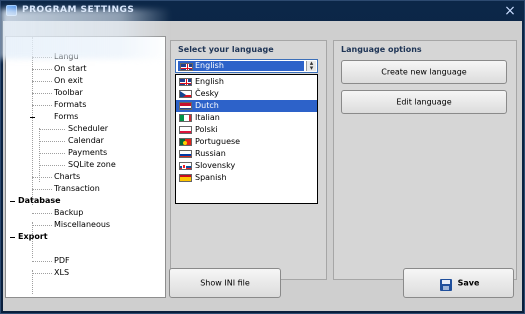 The height and width of the screenshot is (314, 525). Describe the element at coordinates (246, 166) in the screenshot. I see `language-option-slovensky: Slovensky` at that location.